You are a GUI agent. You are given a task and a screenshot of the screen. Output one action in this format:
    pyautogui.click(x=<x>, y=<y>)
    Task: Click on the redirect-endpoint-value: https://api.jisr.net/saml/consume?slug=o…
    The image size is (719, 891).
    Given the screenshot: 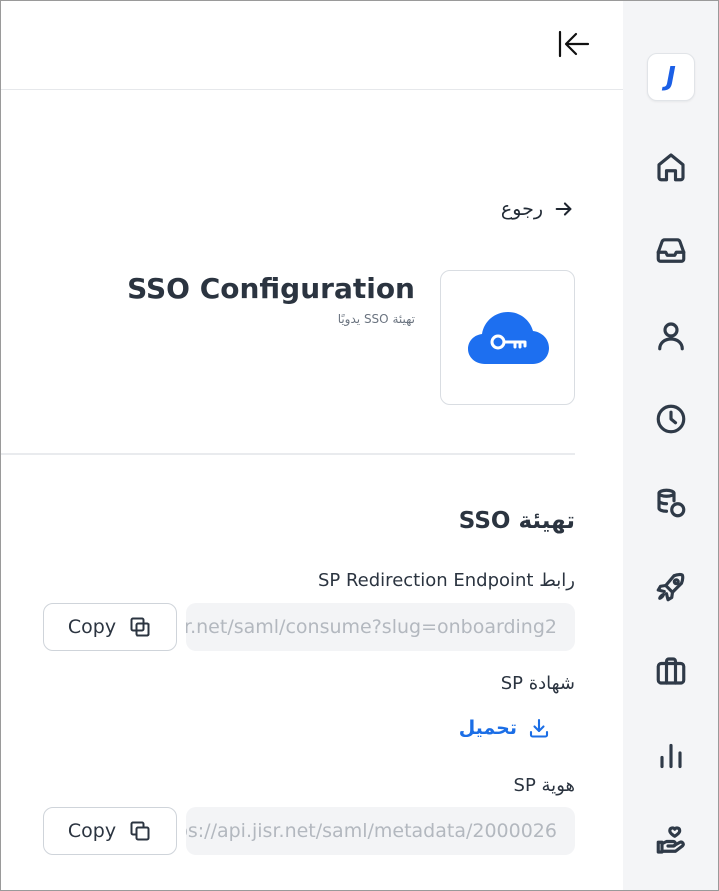 What is the action you would take?
    pyautogui.click(x=371, y=627)
    